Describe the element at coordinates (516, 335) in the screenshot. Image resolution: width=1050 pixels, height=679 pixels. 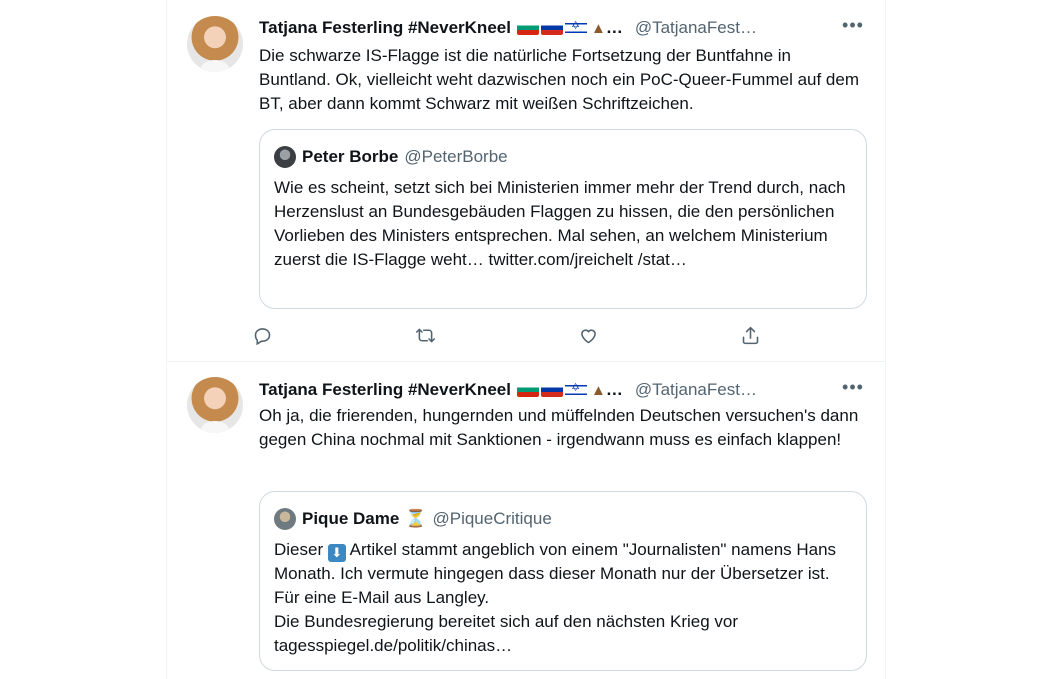
I see `tweet-actions` at that location.